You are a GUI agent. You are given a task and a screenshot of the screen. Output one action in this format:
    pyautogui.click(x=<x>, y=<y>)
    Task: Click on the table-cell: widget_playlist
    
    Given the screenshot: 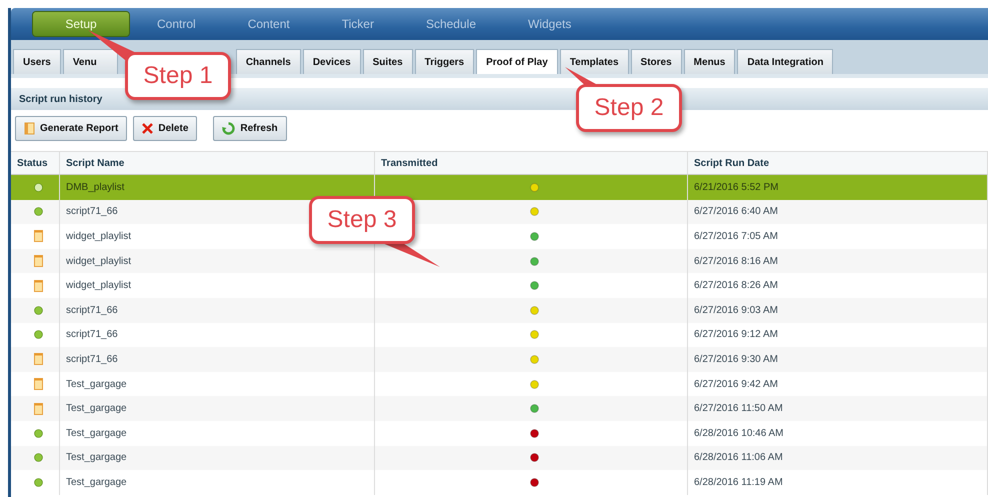 What is the action you would take?
    pyautogui.click(x=217, y=261)
    